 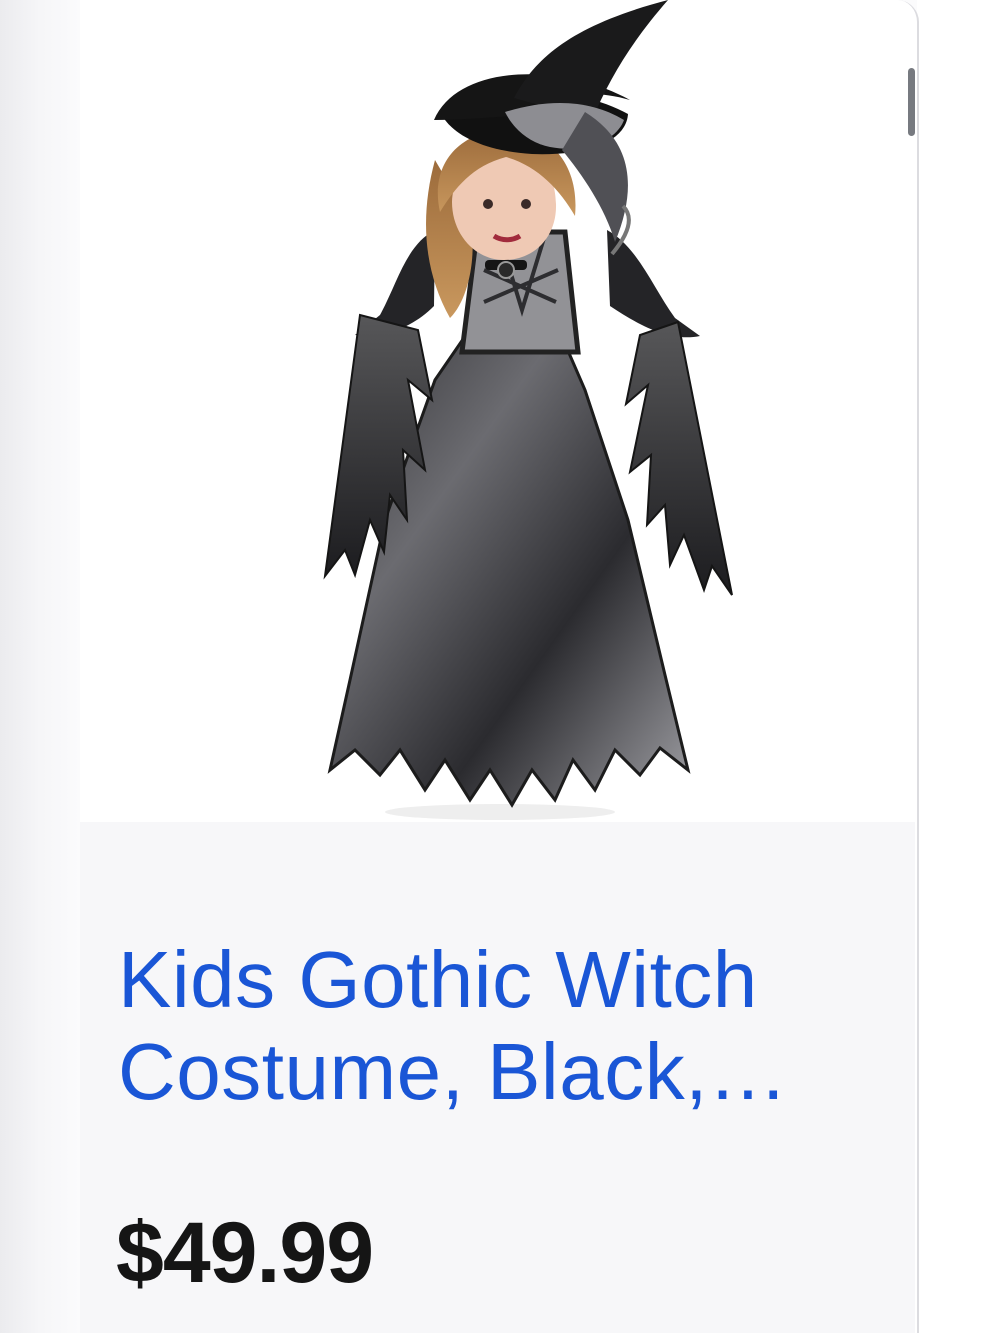 What do you see at coordinates (438, 979) in the screenshot?
I see `product-title-line-1: Kids Gothic Witch` at bounding box center [438, 979].